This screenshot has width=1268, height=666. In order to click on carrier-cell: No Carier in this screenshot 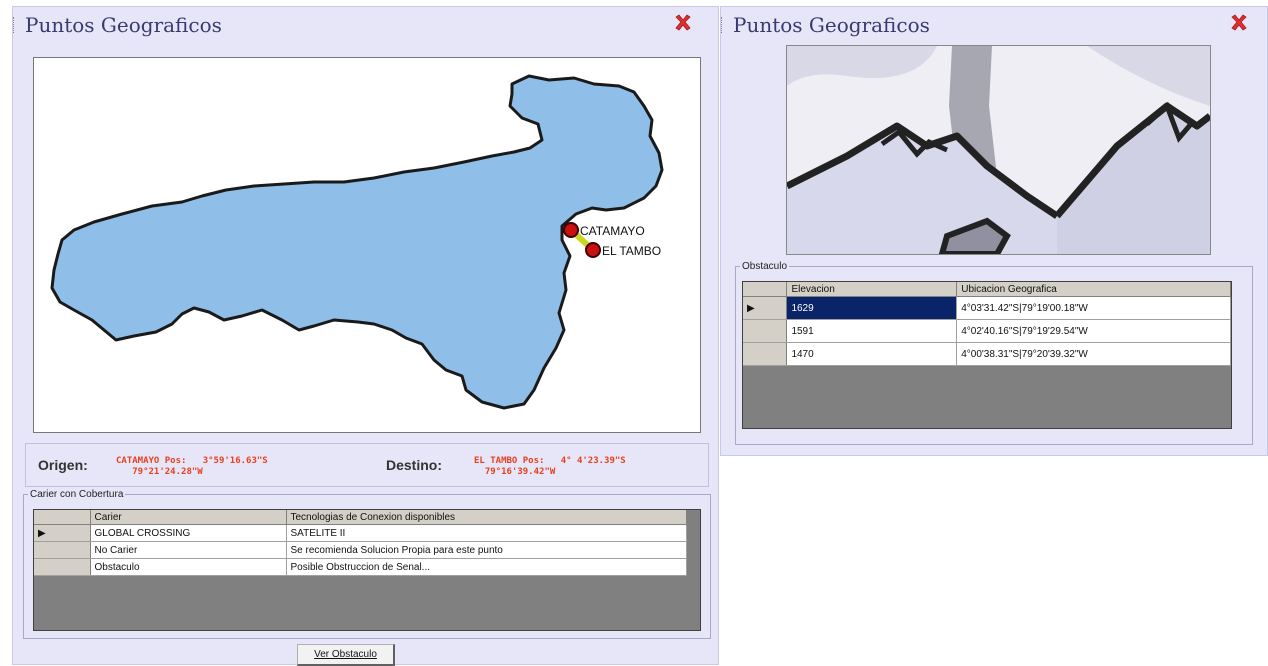, I will do `click(188, 550)`.